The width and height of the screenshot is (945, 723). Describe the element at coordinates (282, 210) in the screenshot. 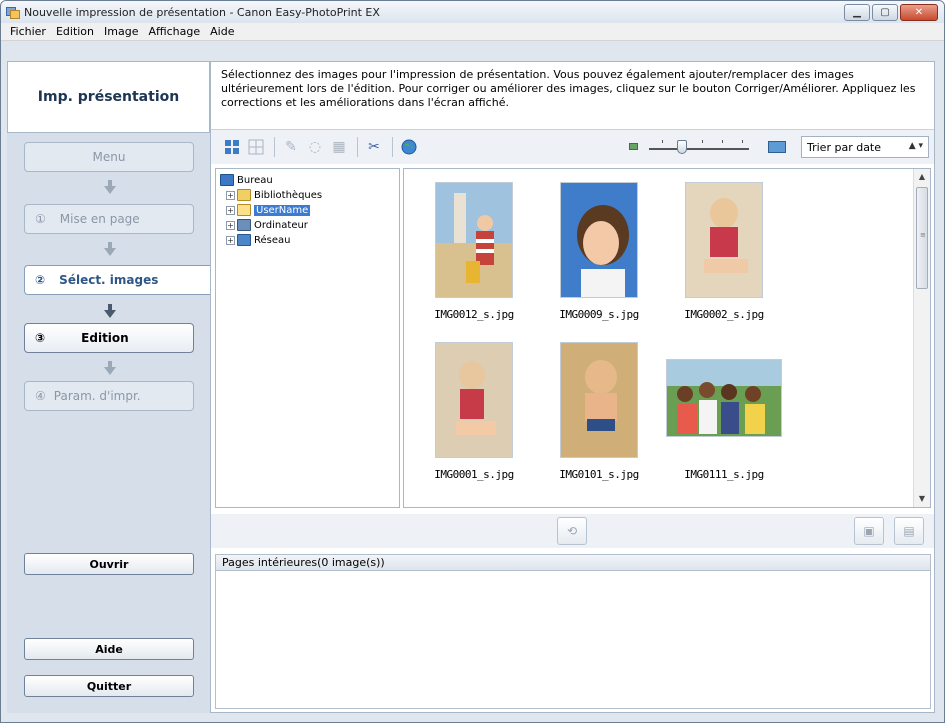

I see `tree-label: UserName` at that location.